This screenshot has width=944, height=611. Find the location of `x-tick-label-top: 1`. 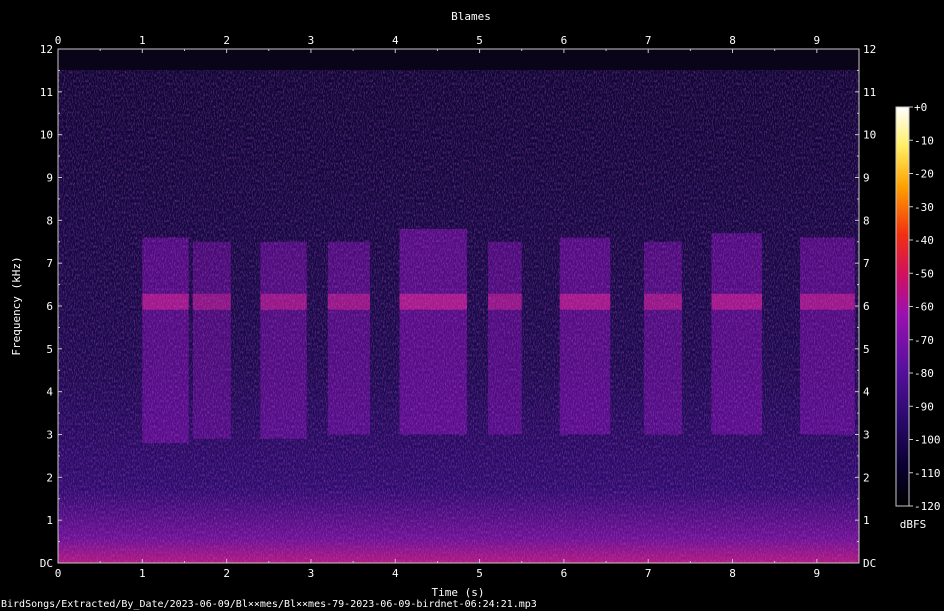

x-tick-label-top: 1 is located at coordinates (142, 40).